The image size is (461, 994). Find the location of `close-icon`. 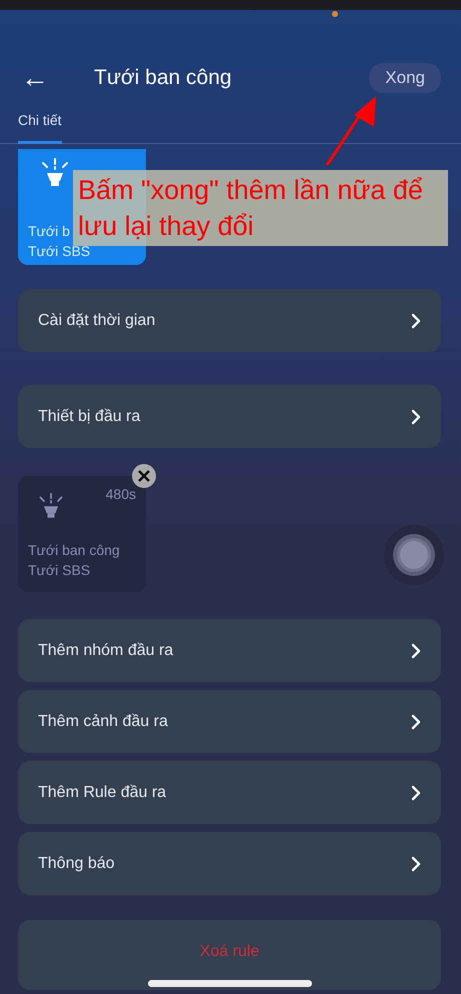

close-icon is located at coordinates (144, 476).